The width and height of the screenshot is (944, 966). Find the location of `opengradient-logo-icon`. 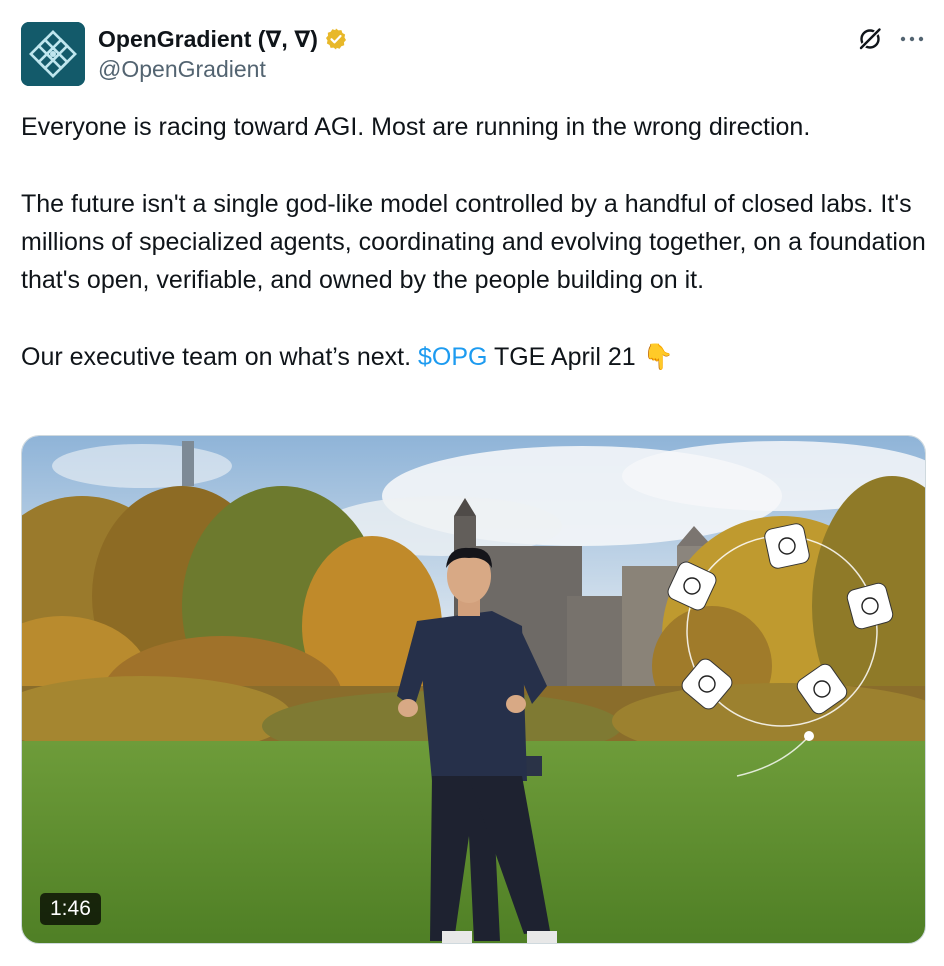

opengradient-logo-icon is located at coordinates (53, 54).